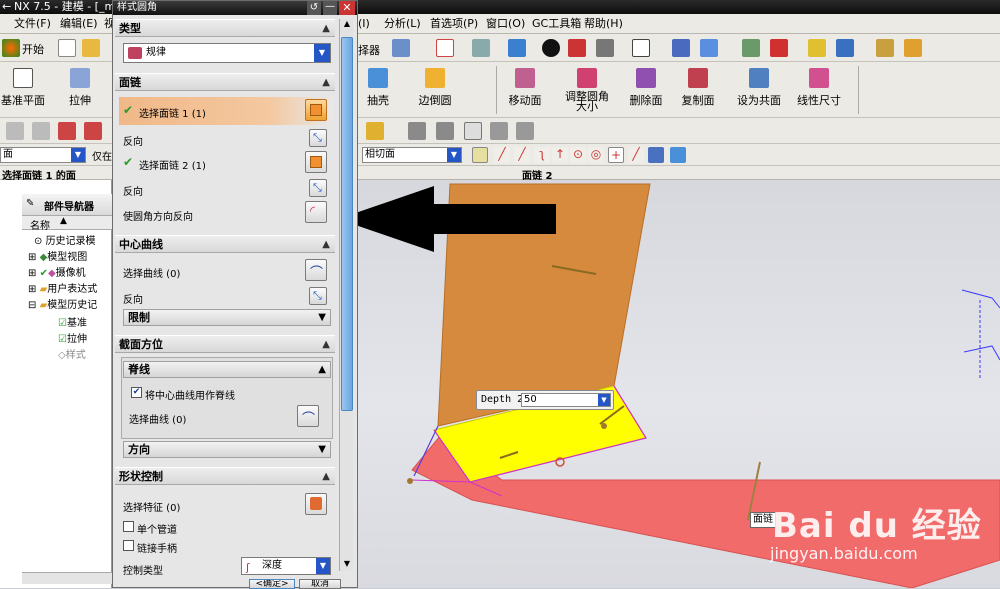 This screenshot has width=1000, height=589. Describe the element at coordinates (577, 48) in the screenshot. I see `section-view-icon` at that location.